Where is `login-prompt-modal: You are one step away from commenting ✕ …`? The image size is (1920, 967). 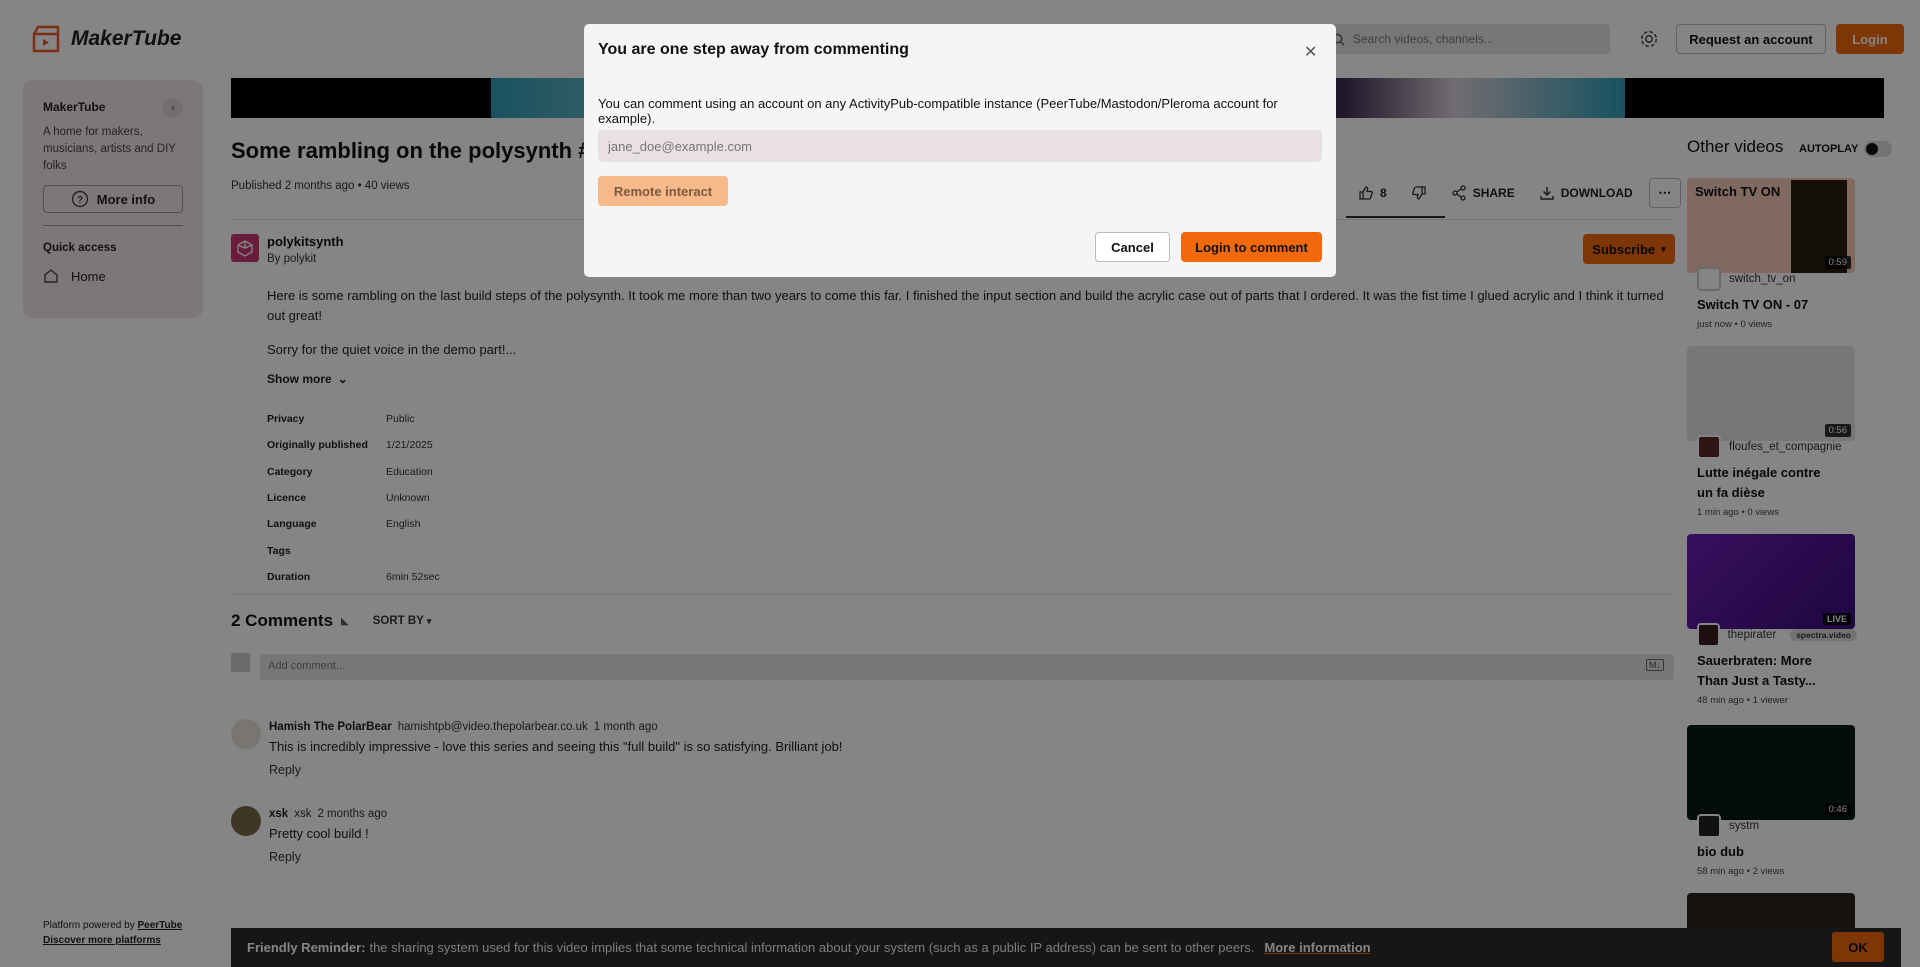
login-prompt-modal: You are one step away from commenting ✕ … is located at coordinates (960, 150).